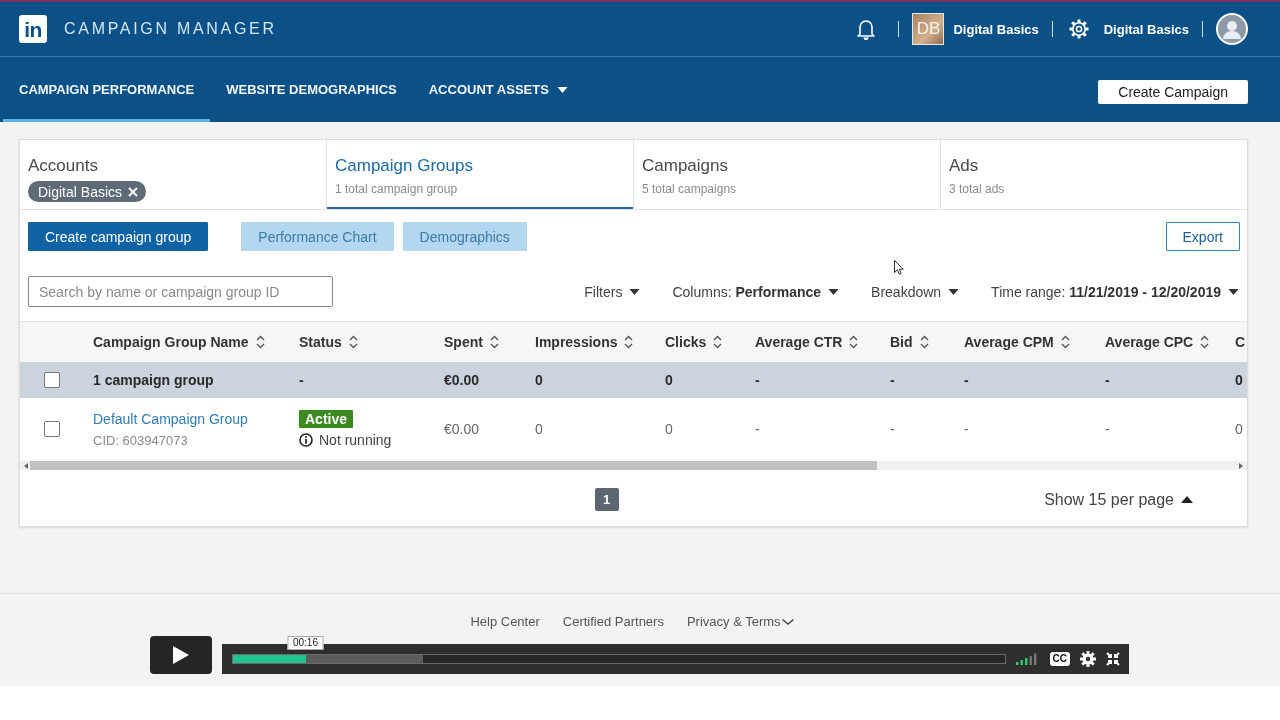 The image size is (1280, 720). I want to click on column-header: Clicks, so click(694, 342).